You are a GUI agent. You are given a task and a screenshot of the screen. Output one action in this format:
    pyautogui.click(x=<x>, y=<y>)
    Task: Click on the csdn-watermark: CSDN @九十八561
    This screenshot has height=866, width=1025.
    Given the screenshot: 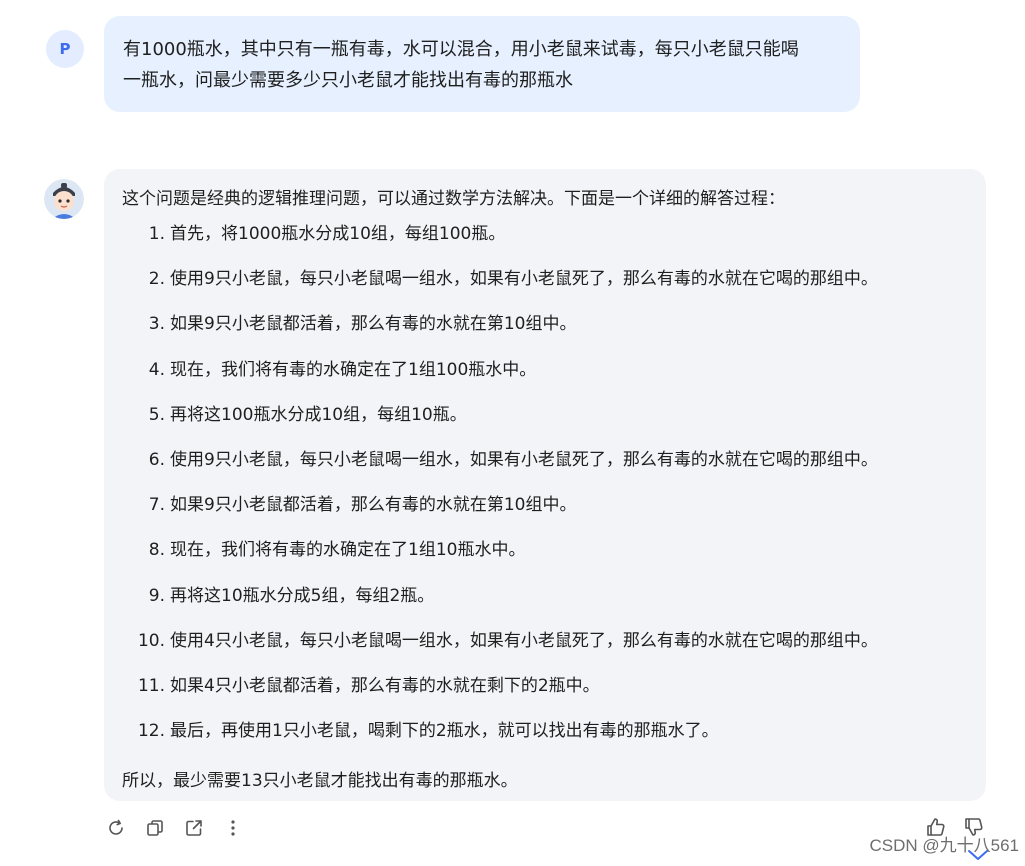 What is the action you would take?
    pyautogui.click(x=944, y=845)
    